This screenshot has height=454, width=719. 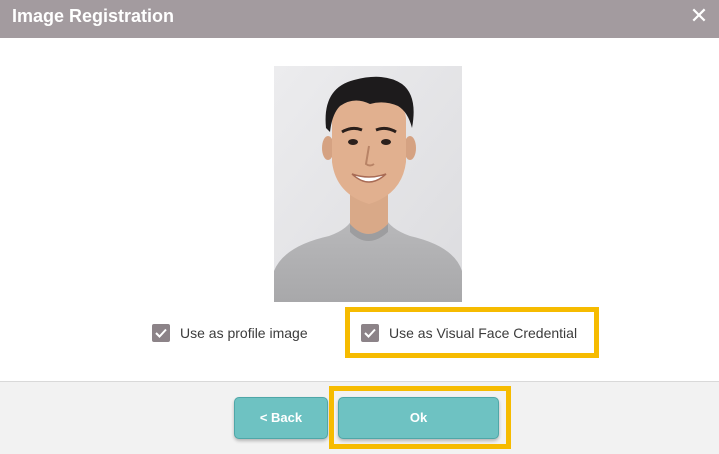 I want to click on profile-image-option: Use as profile image, so click(x=230, y=333).